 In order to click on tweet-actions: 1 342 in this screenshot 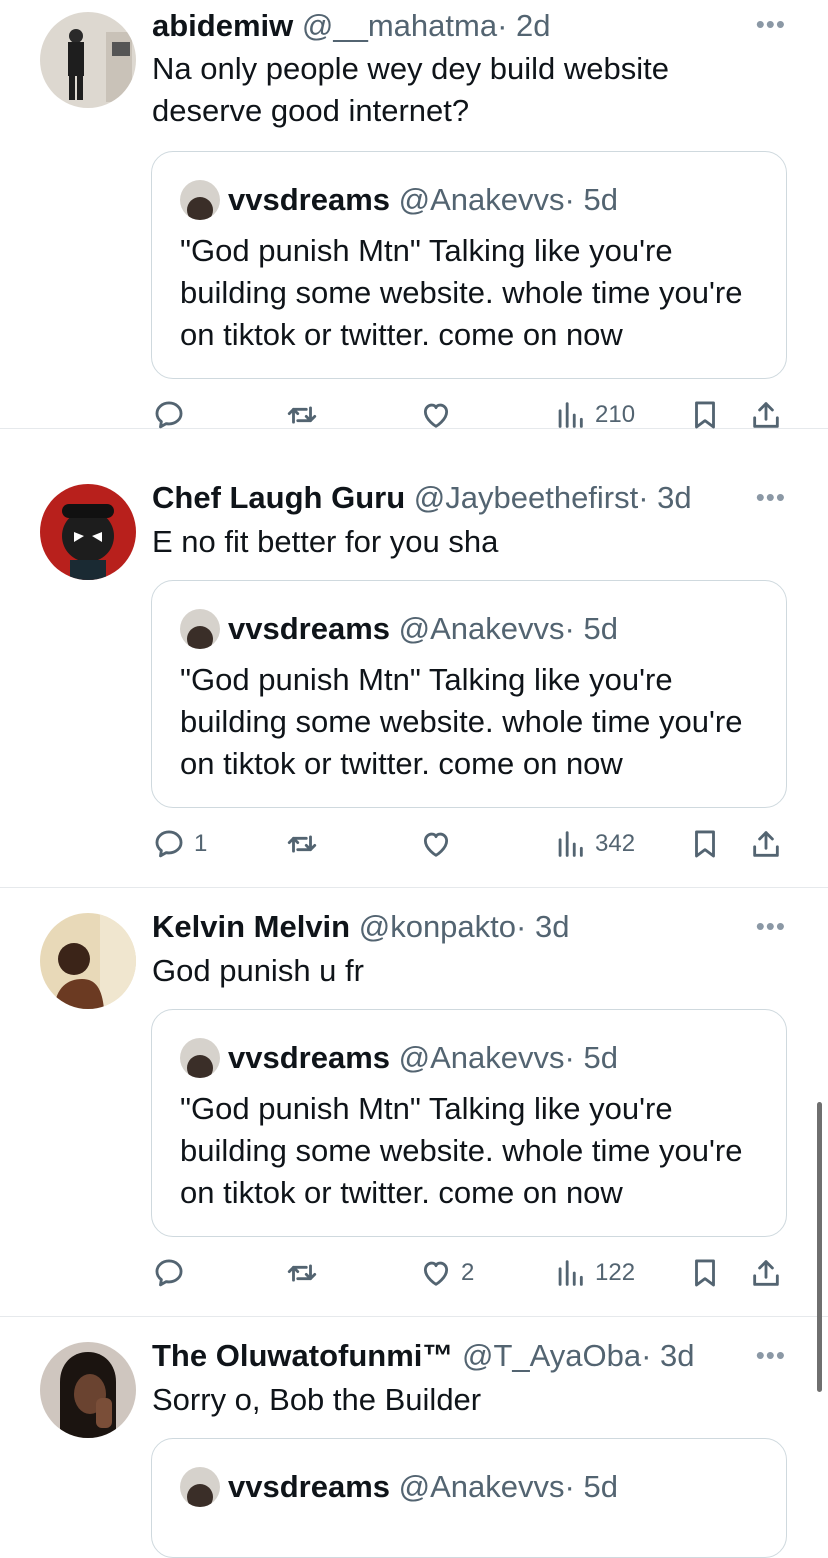, I will do `click(414, 844)`.